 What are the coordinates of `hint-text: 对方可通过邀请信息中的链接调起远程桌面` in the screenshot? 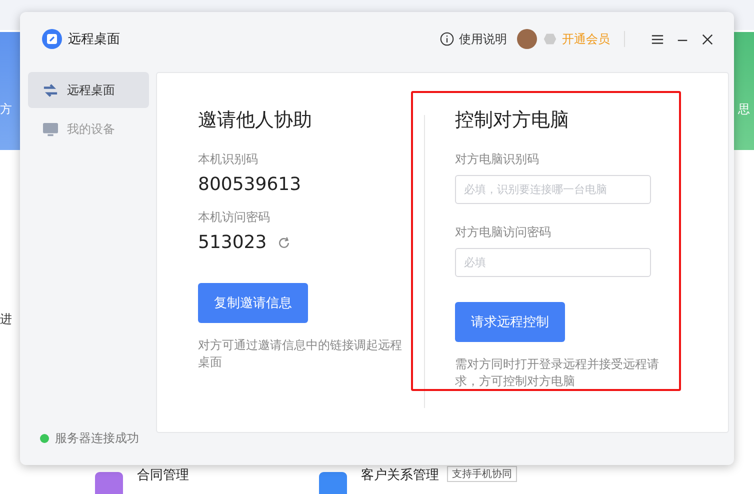 It's located at (300, 354).